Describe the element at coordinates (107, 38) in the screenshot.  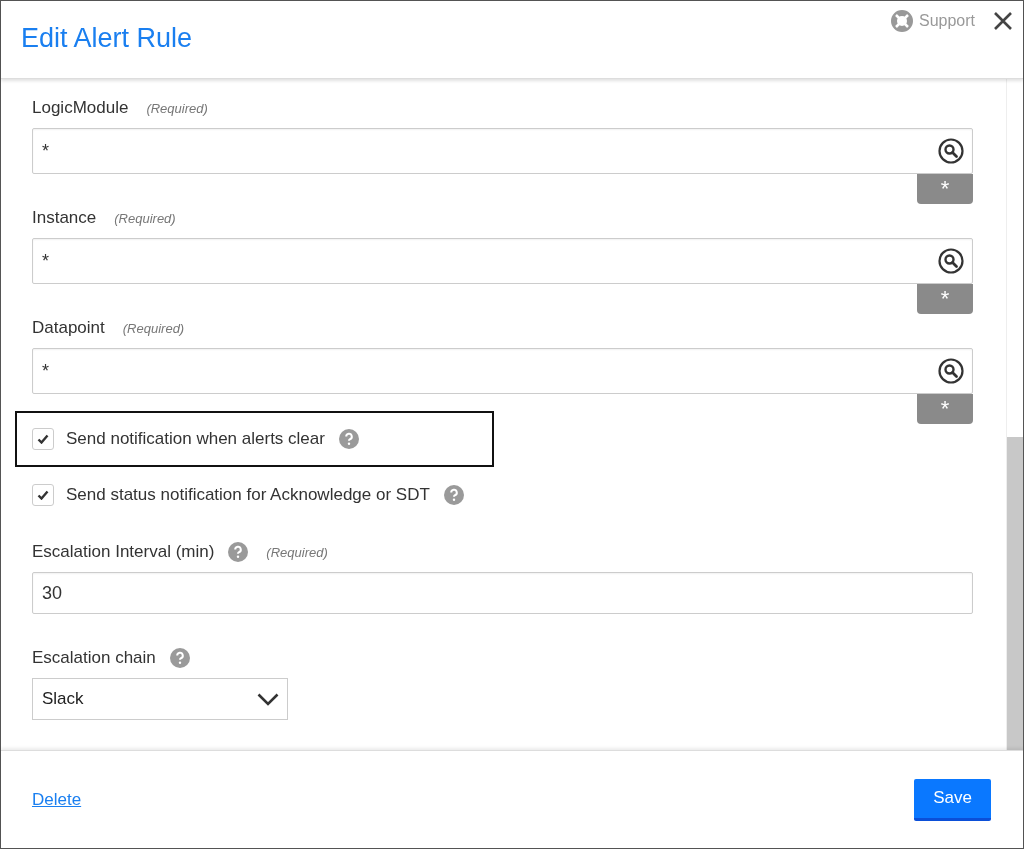
I see `window-title: Edit Alert Rule` at that location.